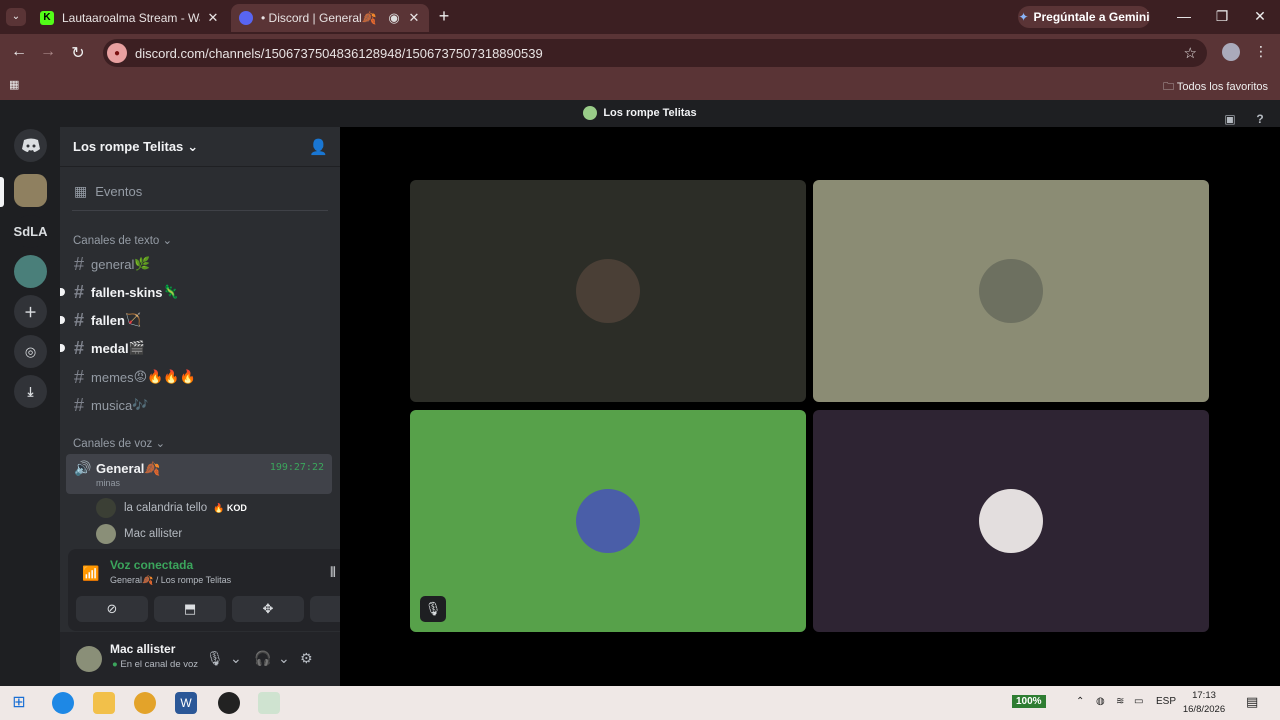 This screenshot has width=1280, height=720. I want to click on forward-icon: →, so click(48, 53).